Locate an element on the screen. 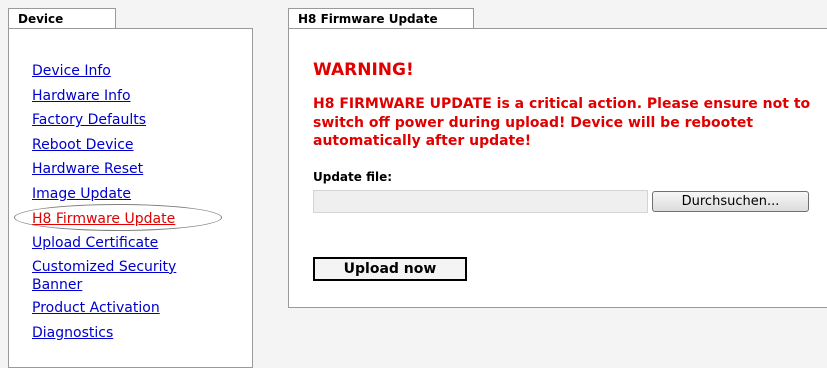  nav-hardware-reset: Hardware Reset is located at coordinates (132, 171).